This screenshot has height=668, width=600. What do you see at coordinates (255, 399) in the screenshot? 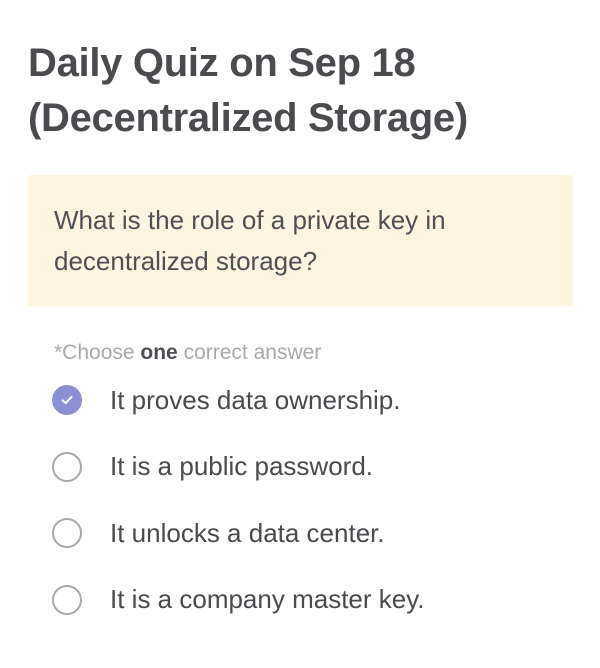
I see `answer-option-label: It proves data ownership.` at bounding box center [255, 399].